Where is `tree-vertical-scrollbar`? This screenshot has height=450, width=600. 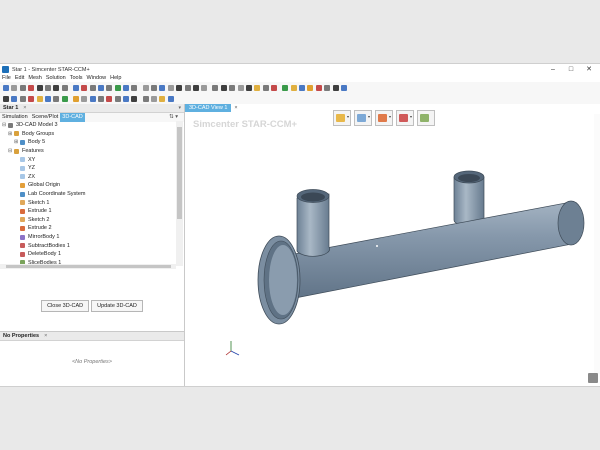
tree-vertical-scrollbar is located at coordinates (179, 193).